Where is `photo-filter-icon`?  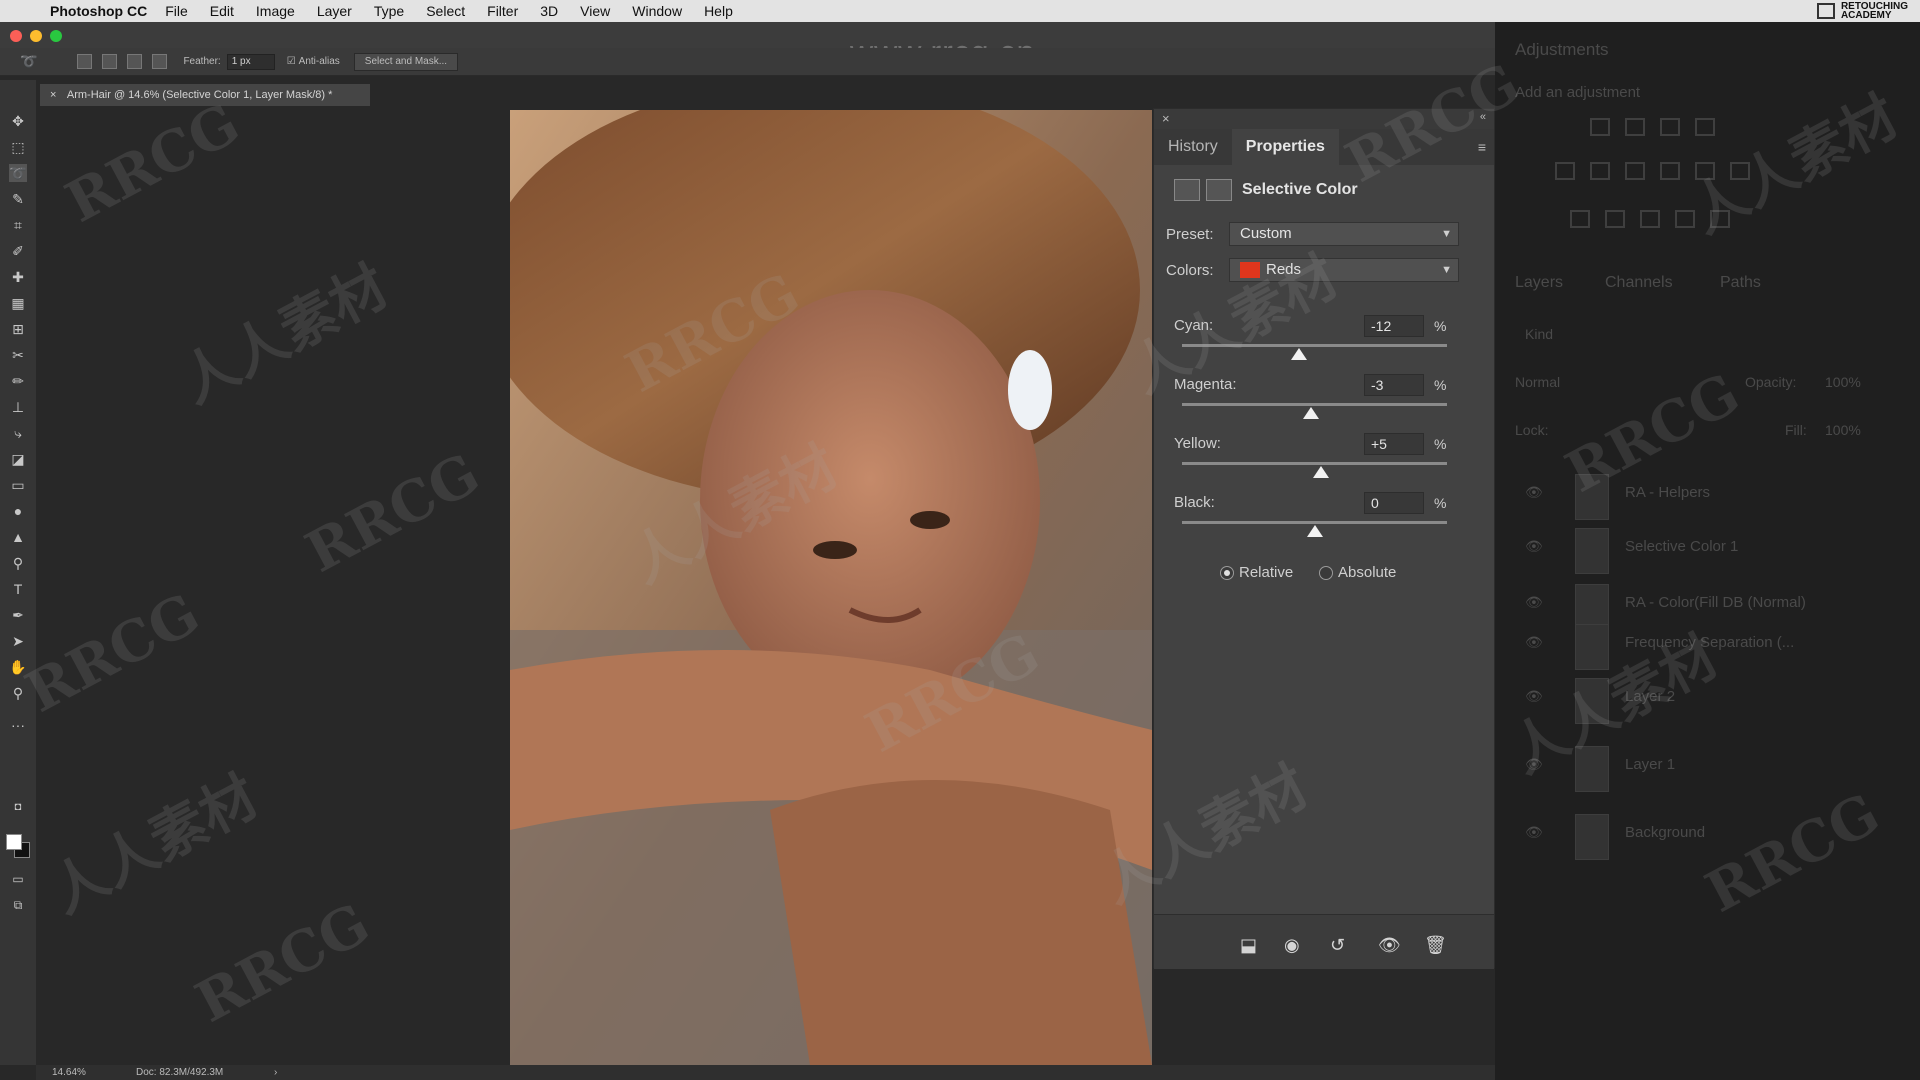 photo-filter-icon is located at coordinates (1705, 171).